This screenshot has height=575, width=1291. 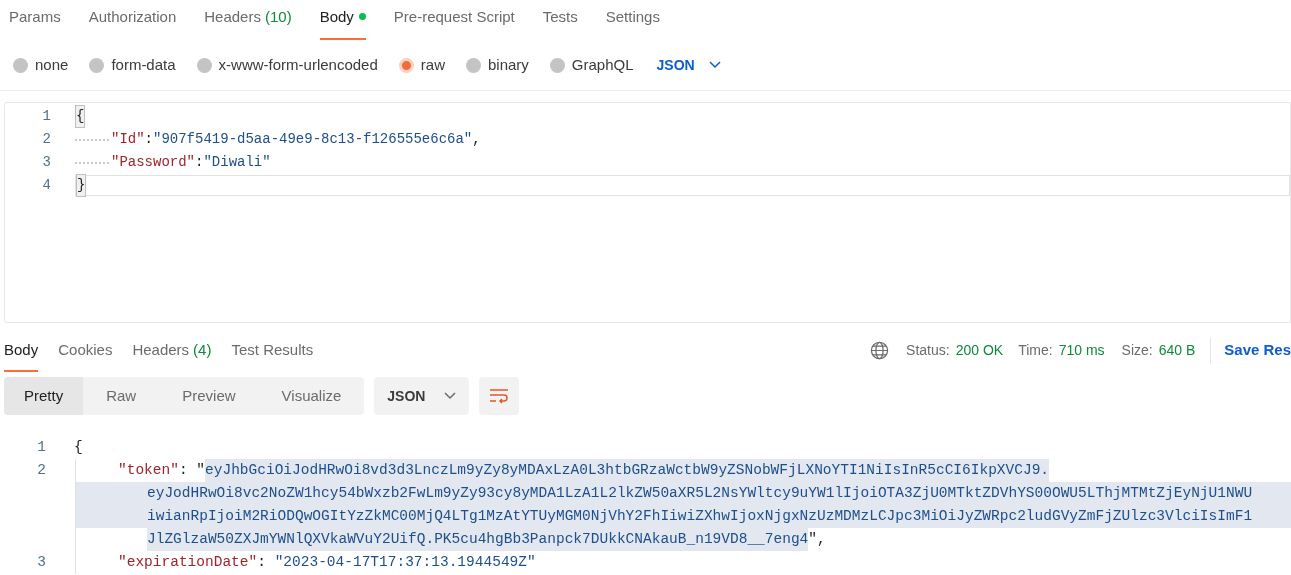 I want to click on tab: Test Results, so click(x=272, y=350).